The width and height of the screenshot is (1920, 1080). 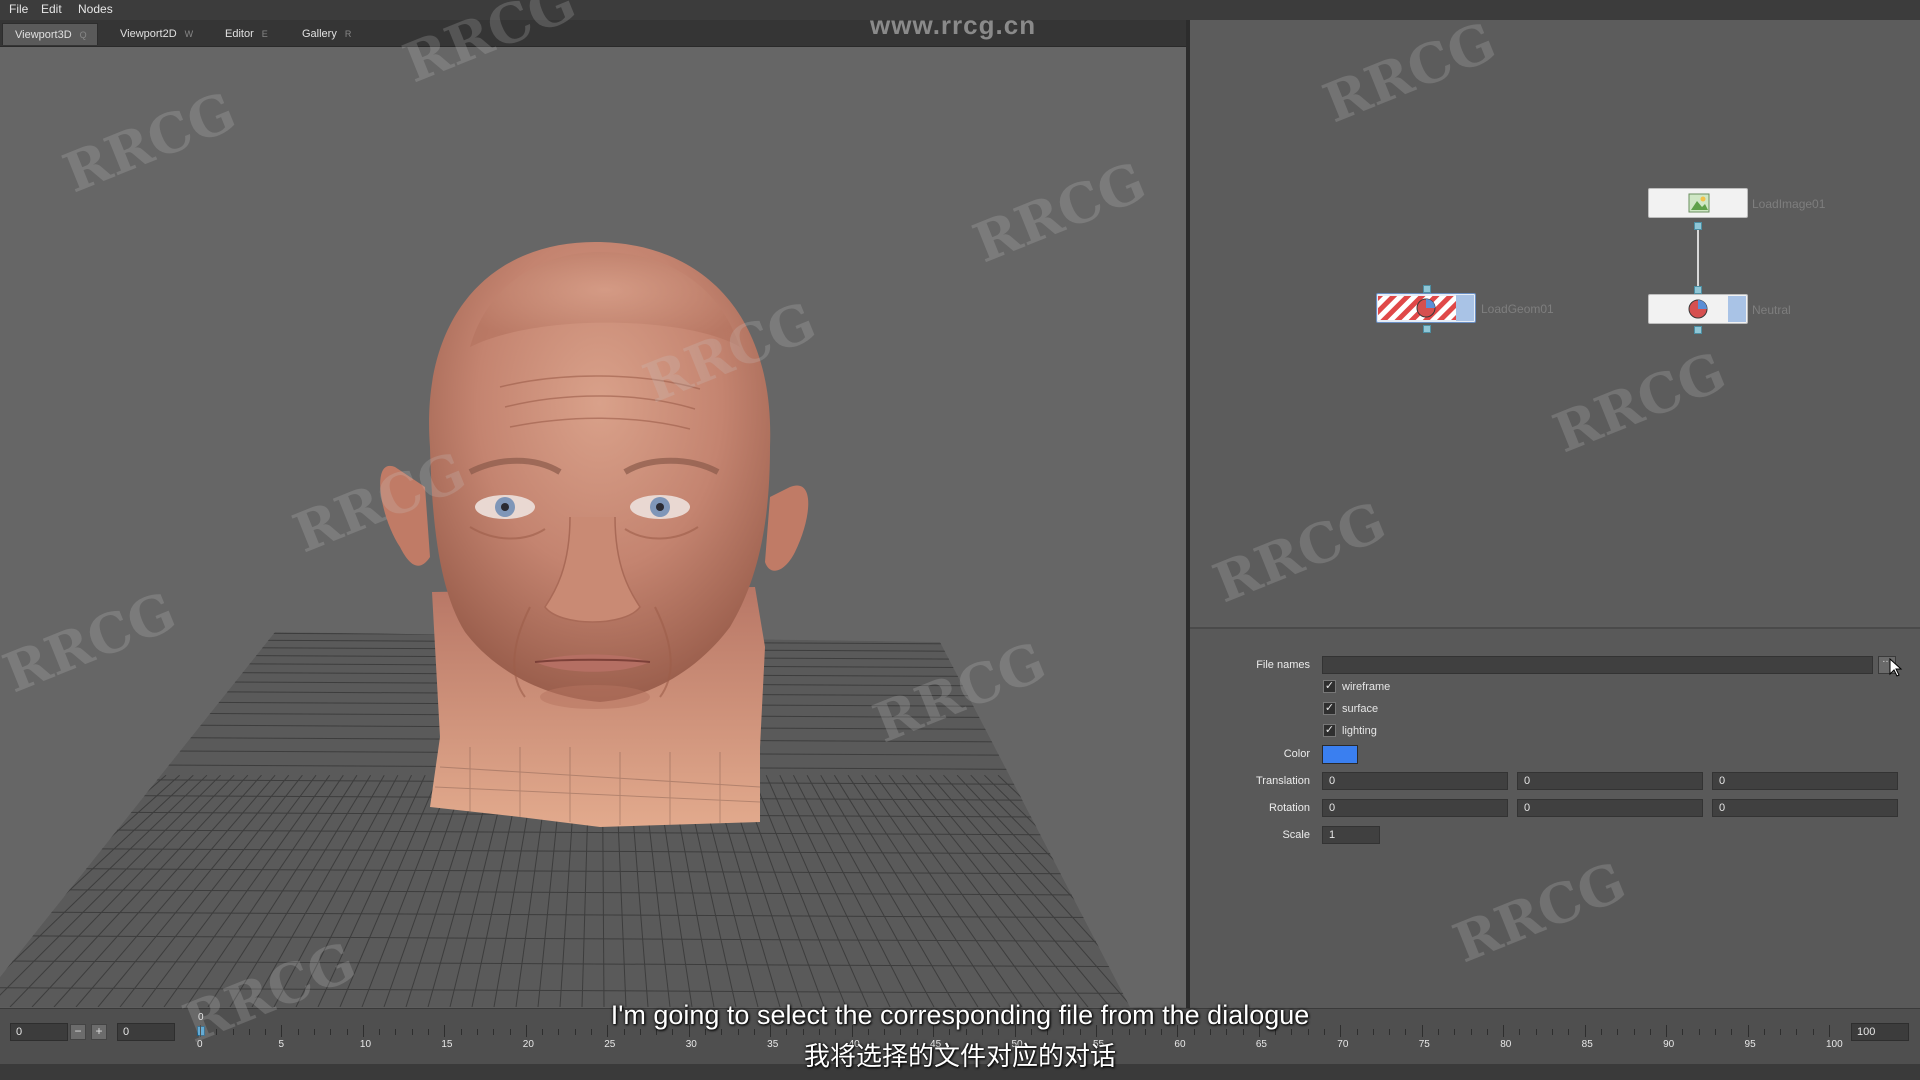 I want to click on tab-gallery: Gallery R, so click(x=330, y=34).